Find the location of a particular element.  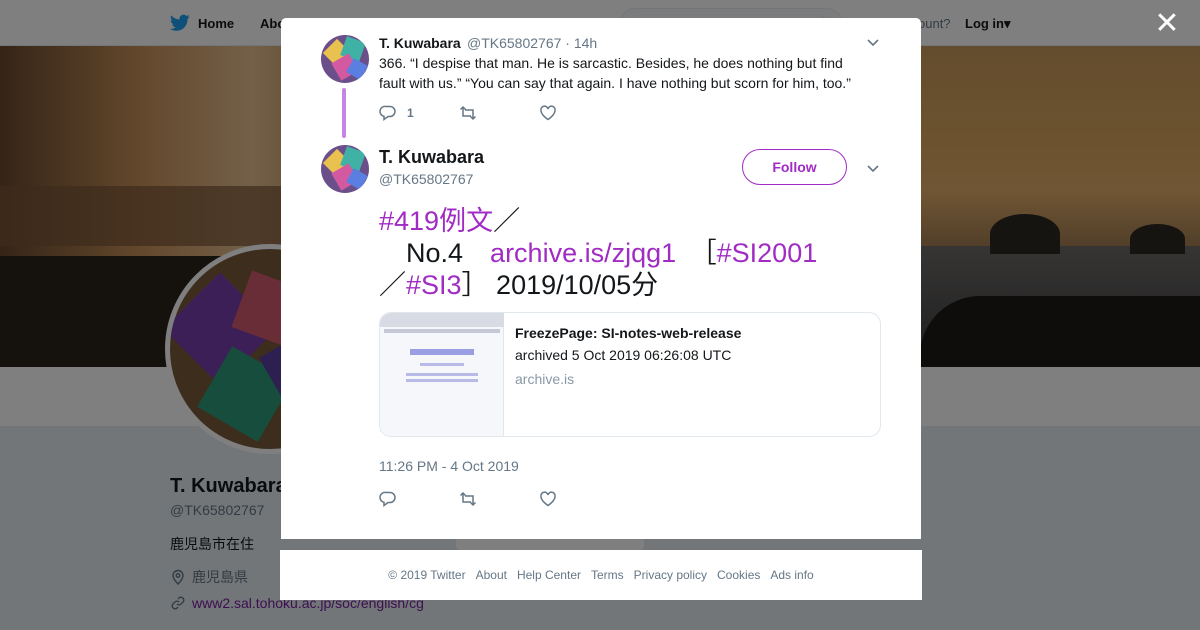

parent-tweet-actions: 1 is located at coordinates (499, 113).